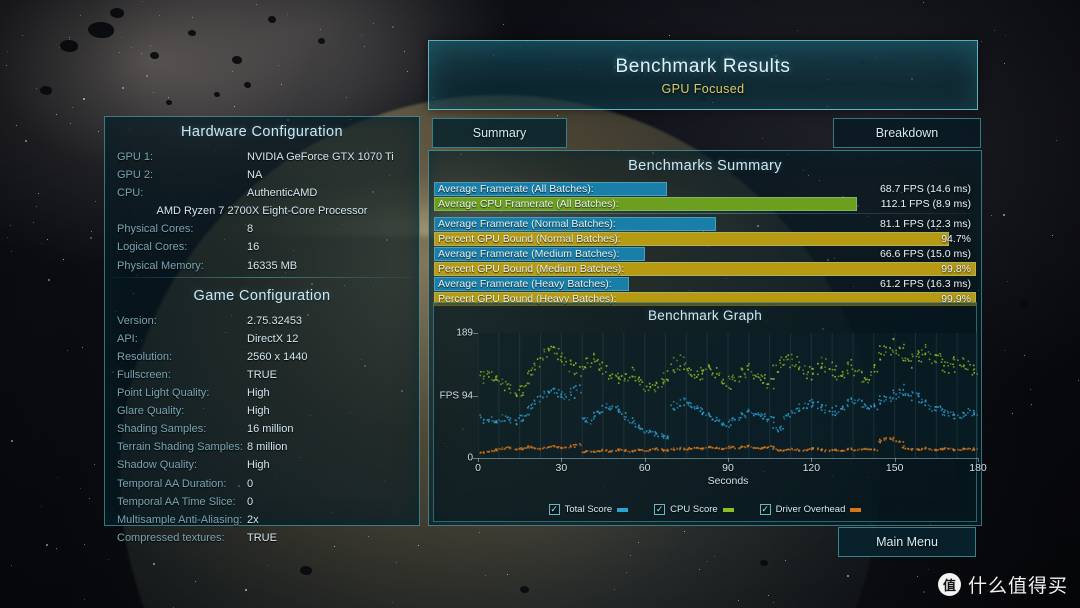  I want to click on graph-y-tick-label: 189, so click(464, 333).